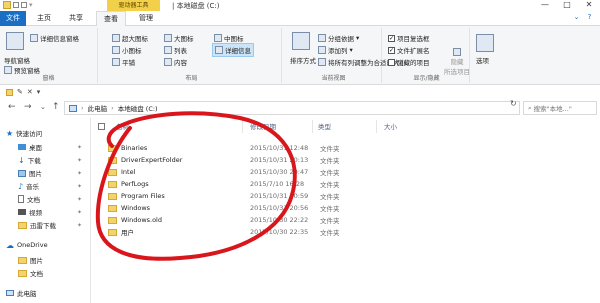 The height and width of the screenshot is (303, 600). What do you see at coordinates (330, 209) in the screenshot?
I see `file-type: 文件夹` at bounding box center [330, 209].